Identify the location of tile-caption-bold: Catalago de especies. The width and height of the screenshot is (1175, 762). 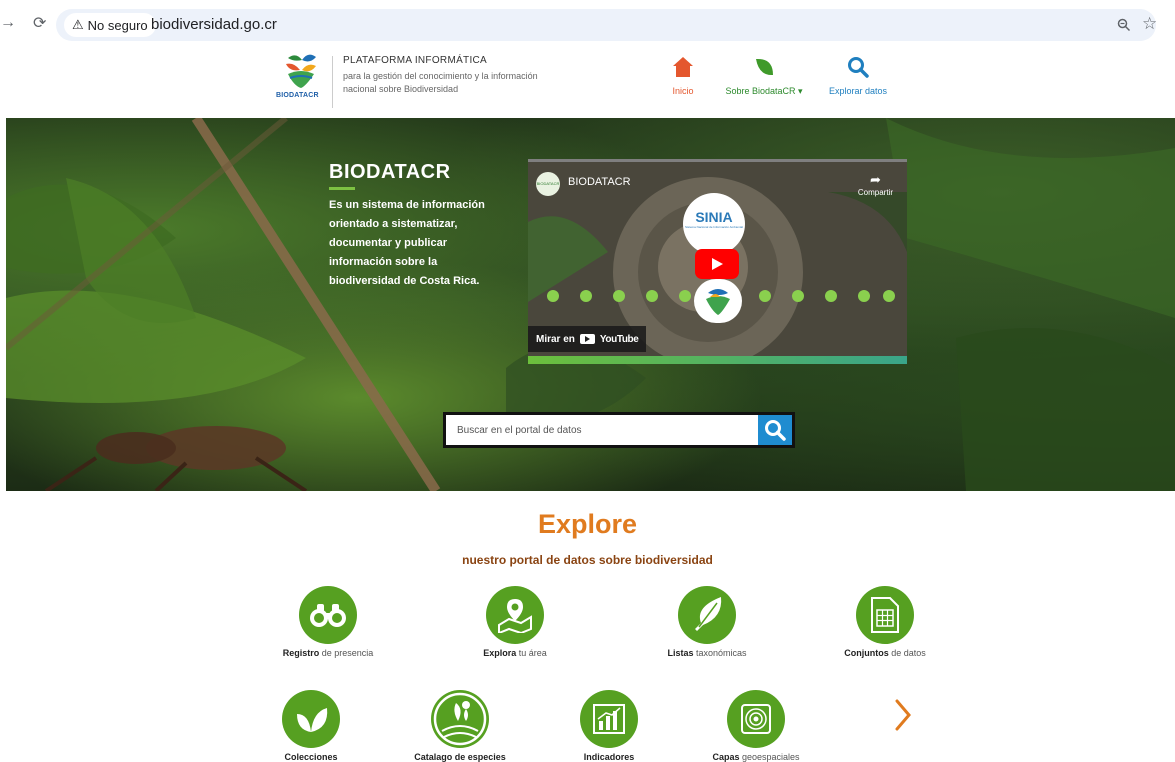
(460, 757).